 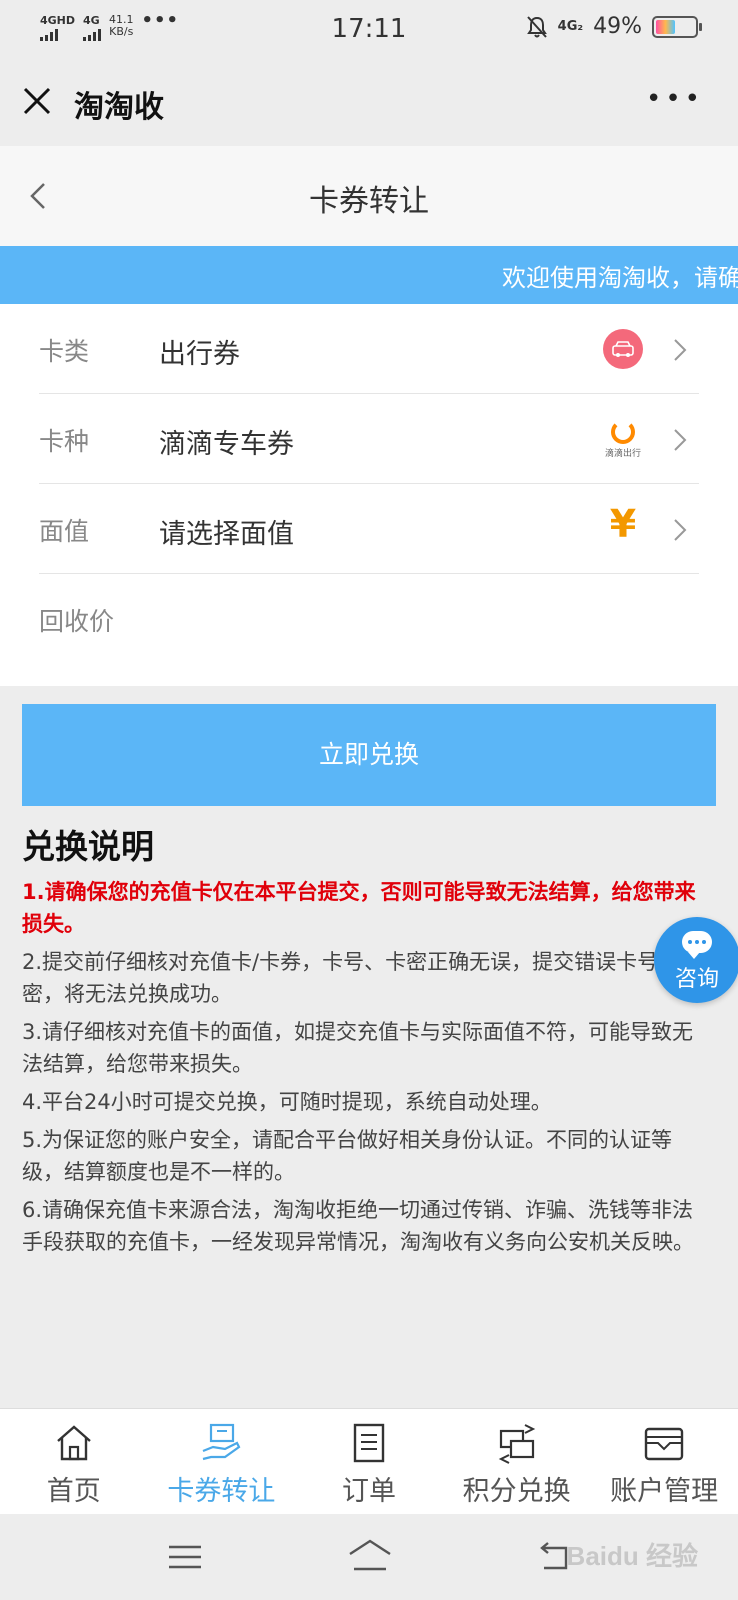 I want to click on tab-orders: 订单, so click(x=369, y=1461).